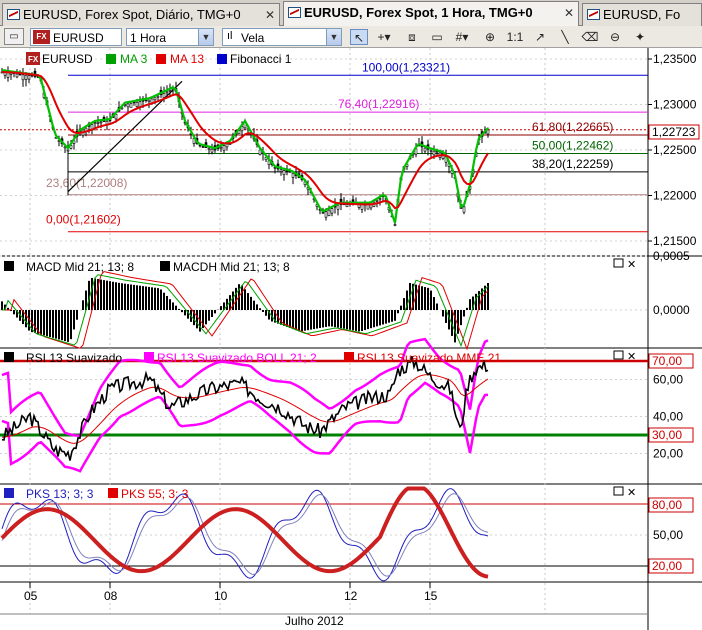 This screenshot has width=702, height=630. What do you see at coordinates (111, 596) in the screenshot?
I see `x-axis-label: 08` at bounding box center [111, 596].